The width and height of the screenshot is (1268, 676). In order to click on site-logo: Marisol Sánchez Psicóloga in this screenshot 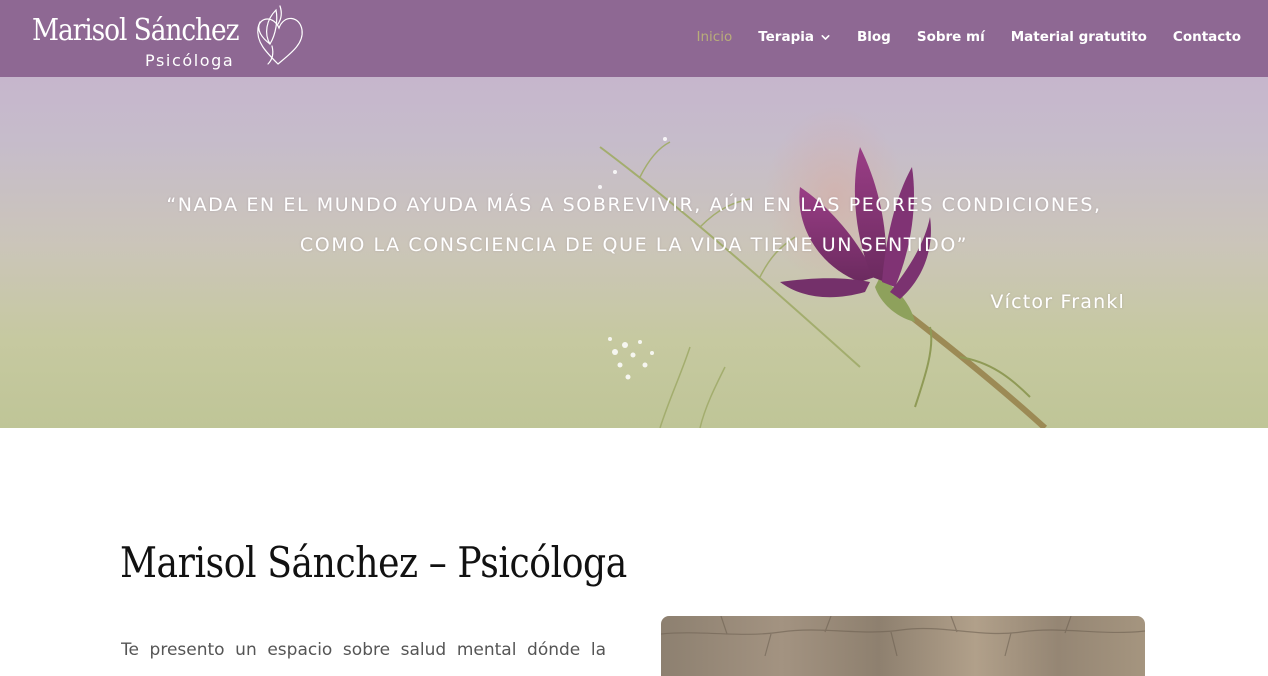, I will do `click(172, 39)`.